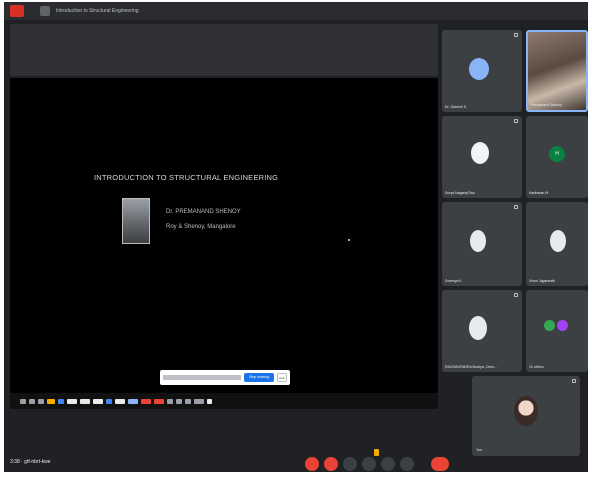 The image size is (592, 493). What do you see at coordinates (61, 401) in the screenshot?
I see `browser-icon` at bounding box center [61, 401].